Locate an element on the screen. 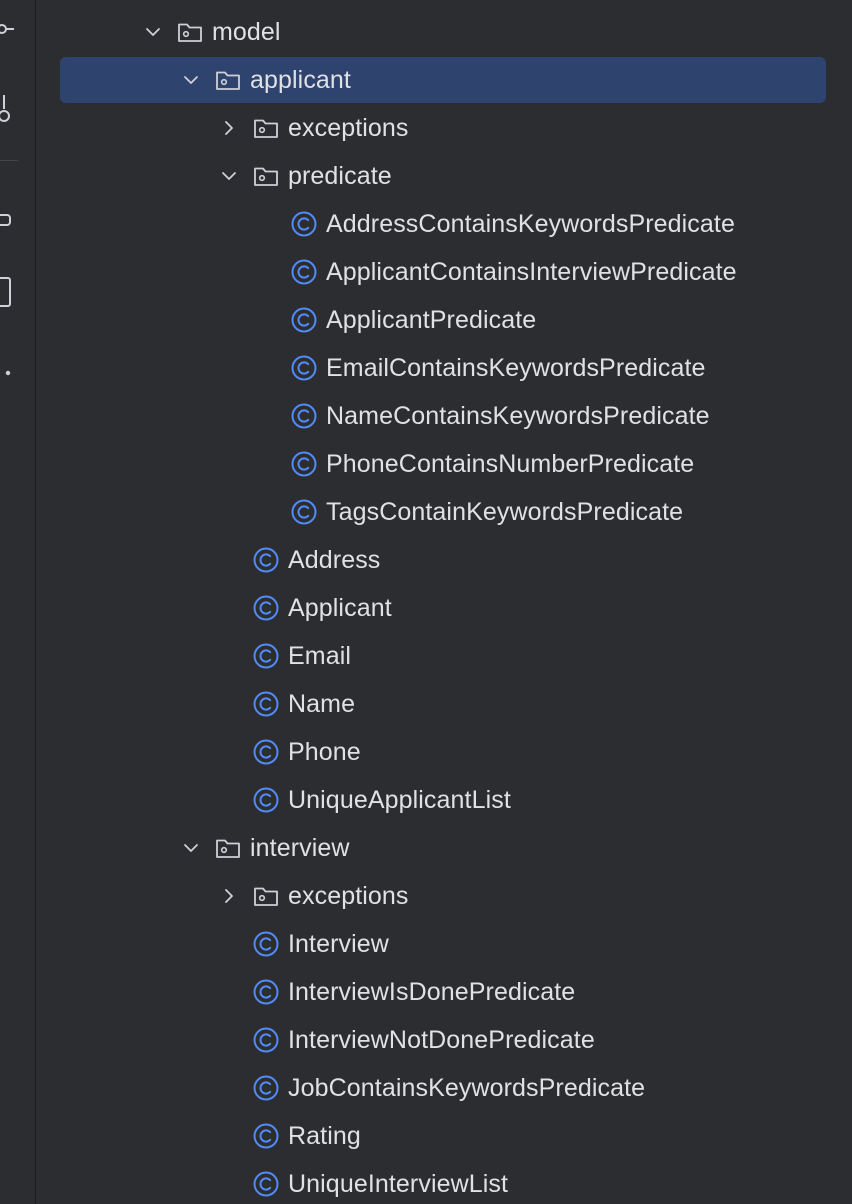  tree-item-label: UniqueApplicantList is located at coordinates (399, 799).